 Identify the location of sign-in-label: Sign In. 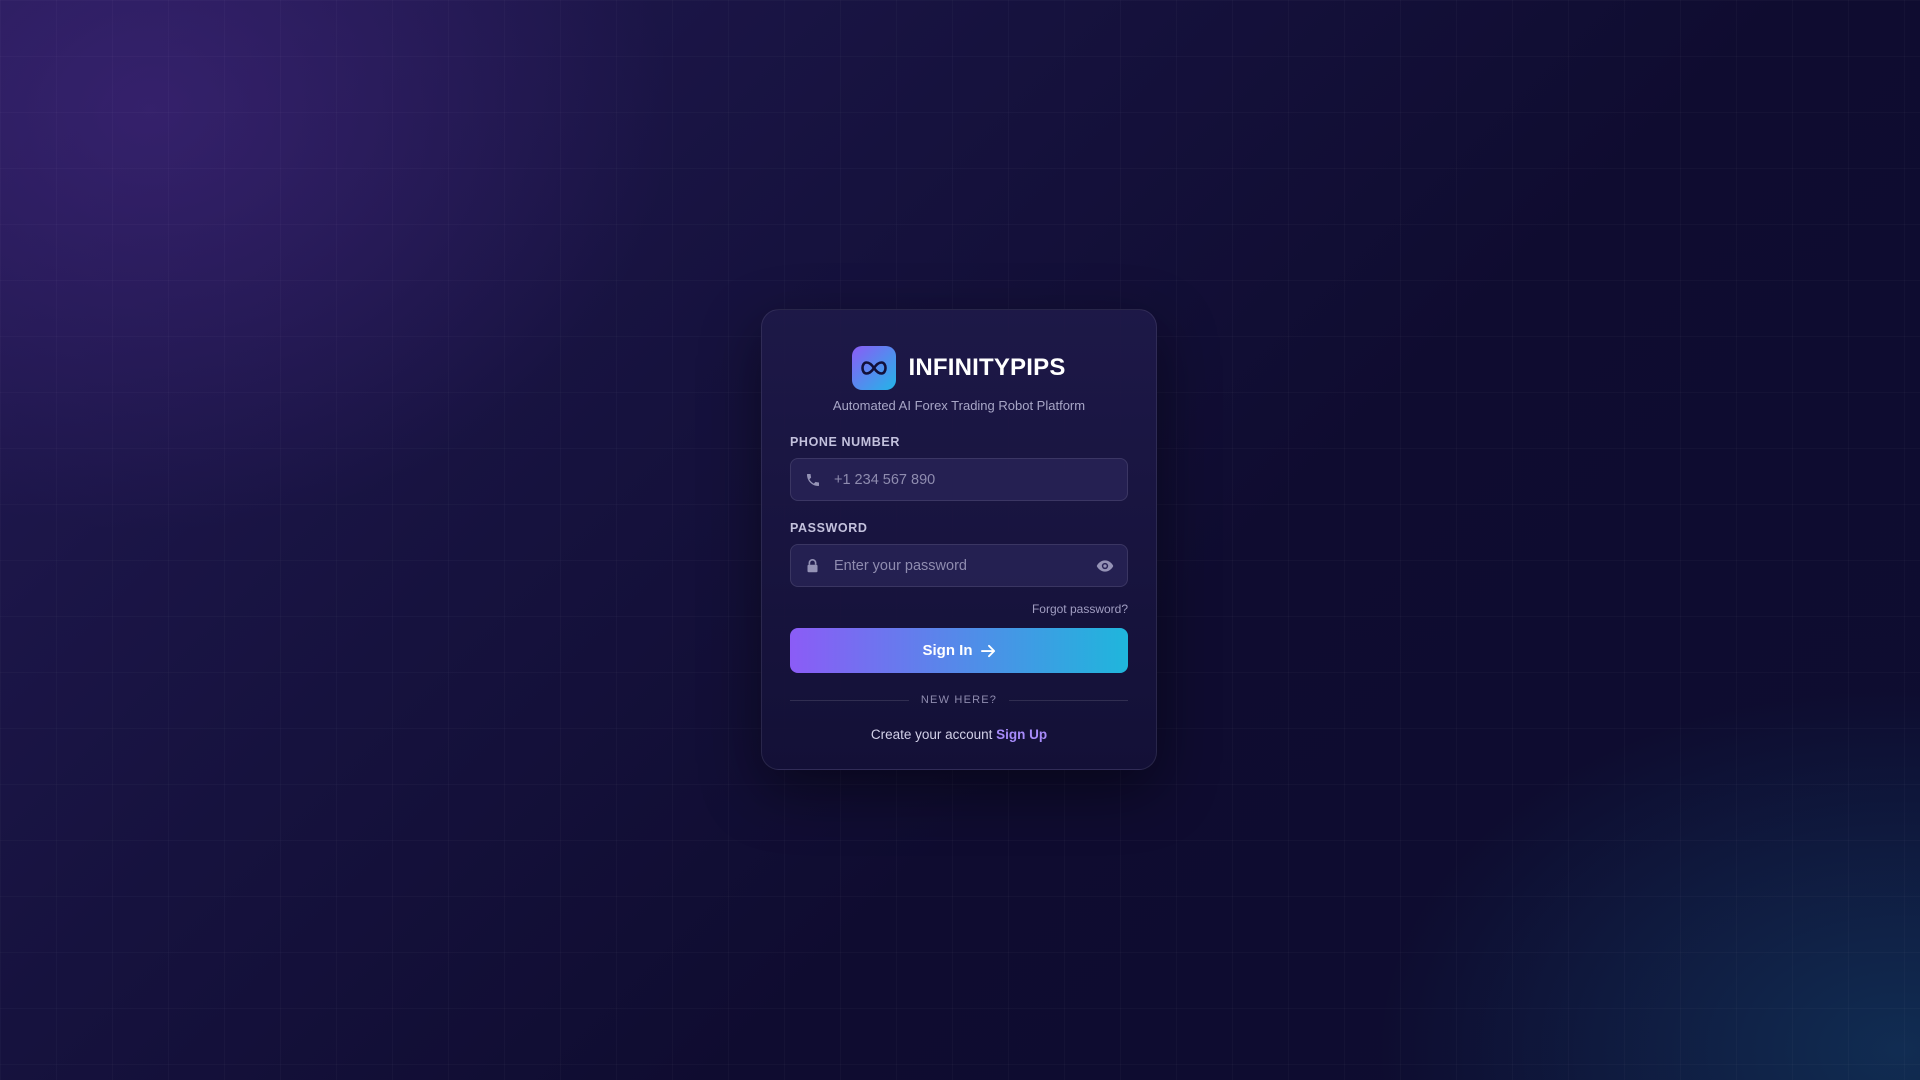
(947, 650).